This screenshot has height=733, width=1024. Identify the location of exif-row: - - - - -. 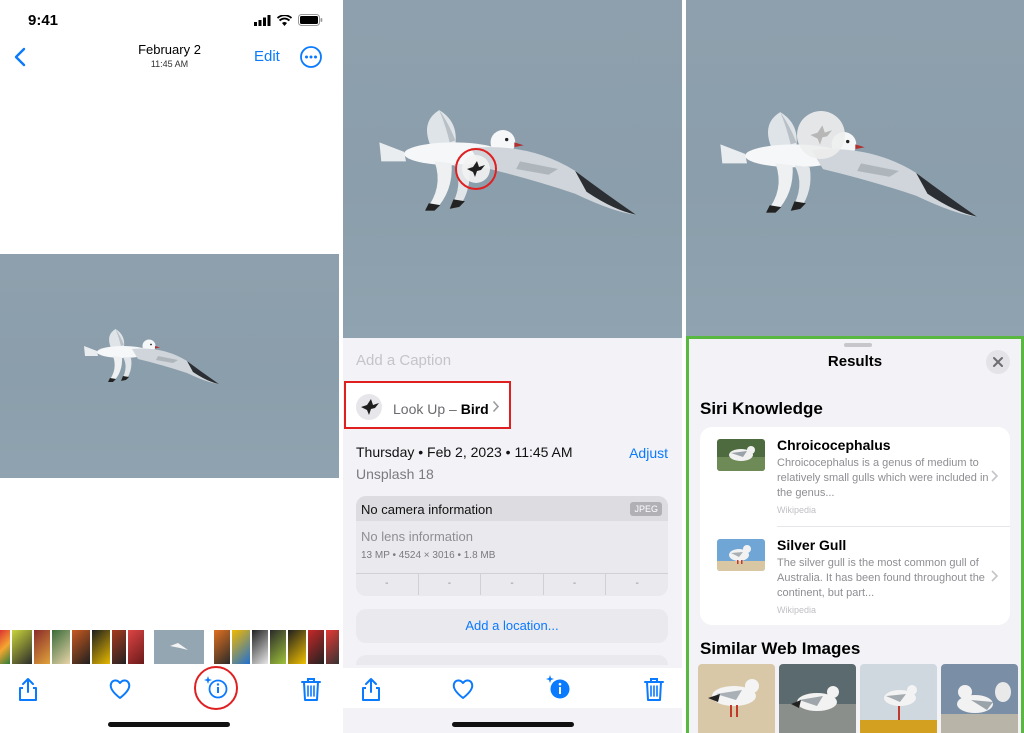
(512, 584).